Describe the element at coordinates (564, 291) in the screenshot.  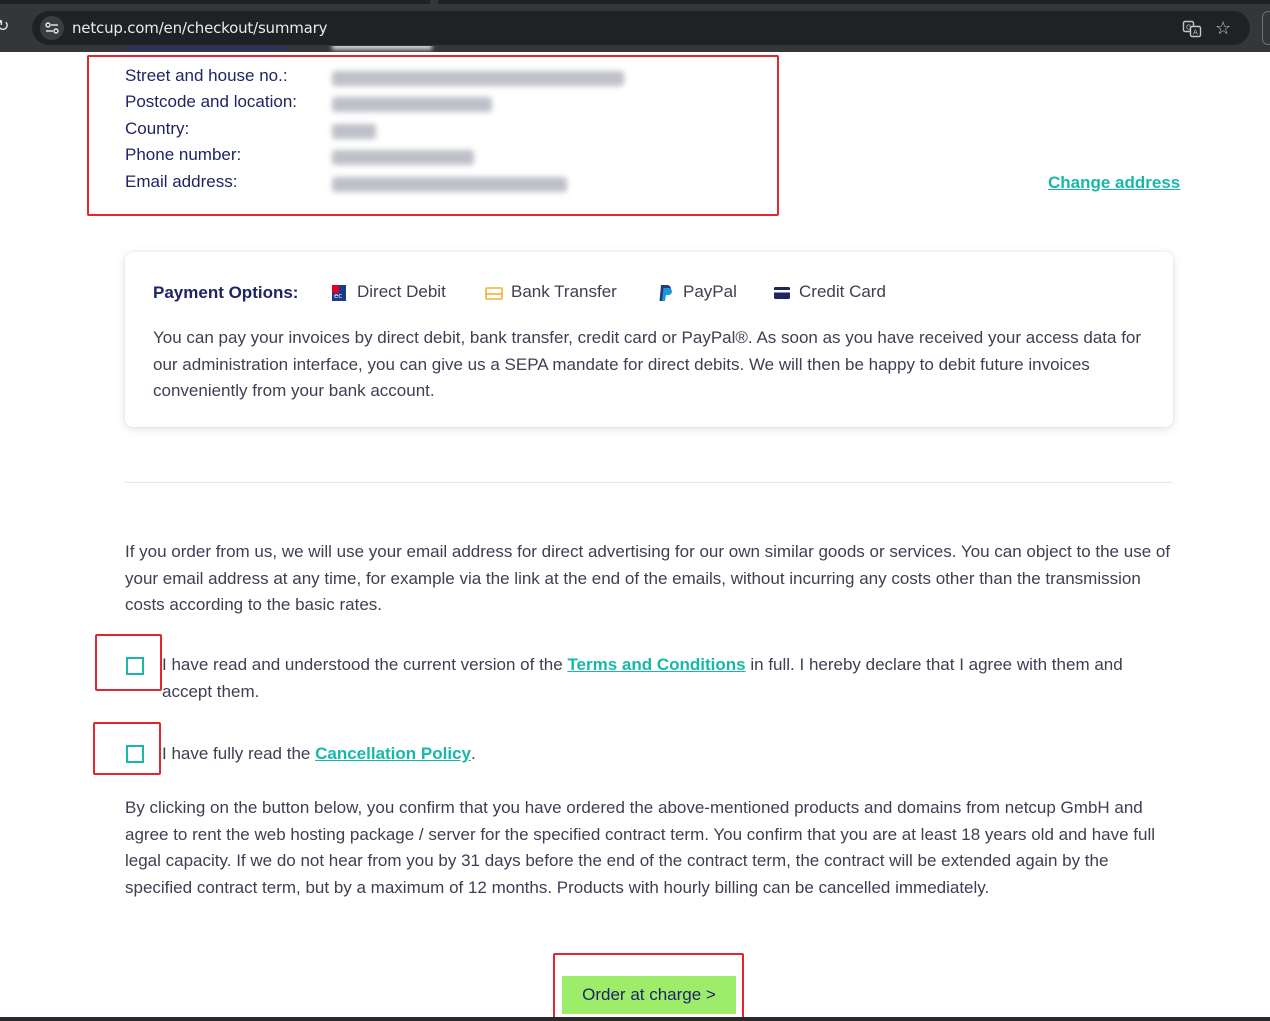
I see `bank-transfer-label: Bank Transfer` at that location.